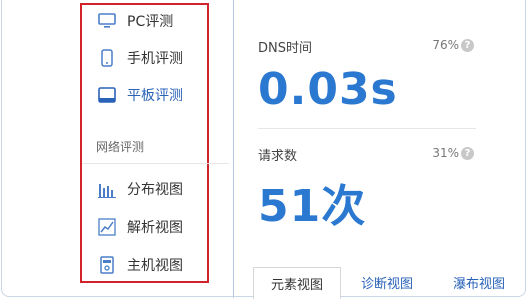 The height and width of the screenshot is (300, 530). What do you see at coordinates (367, 128) in the screenshot?
I see `metric-divider` at bounding box center [367, 128].